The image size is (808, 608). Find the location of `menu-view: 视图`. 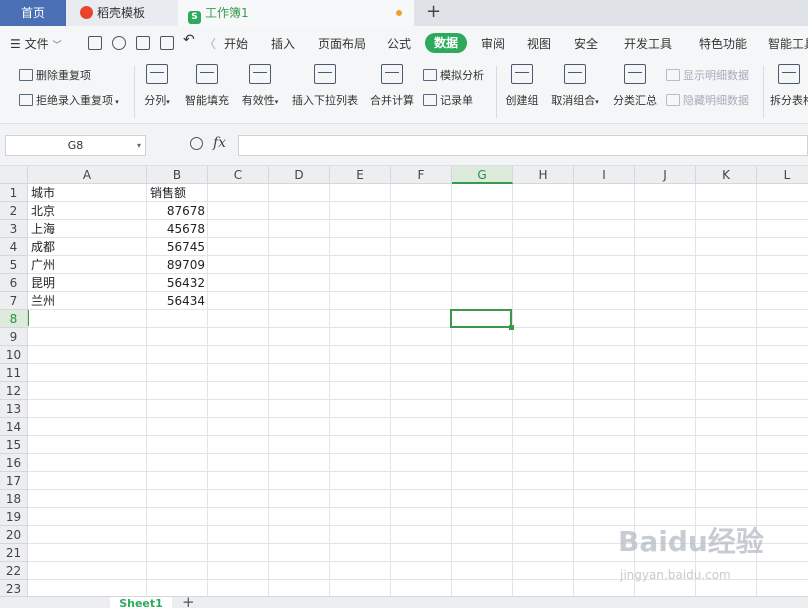

menu-view: 视图 is located at coordinates (539, 43).